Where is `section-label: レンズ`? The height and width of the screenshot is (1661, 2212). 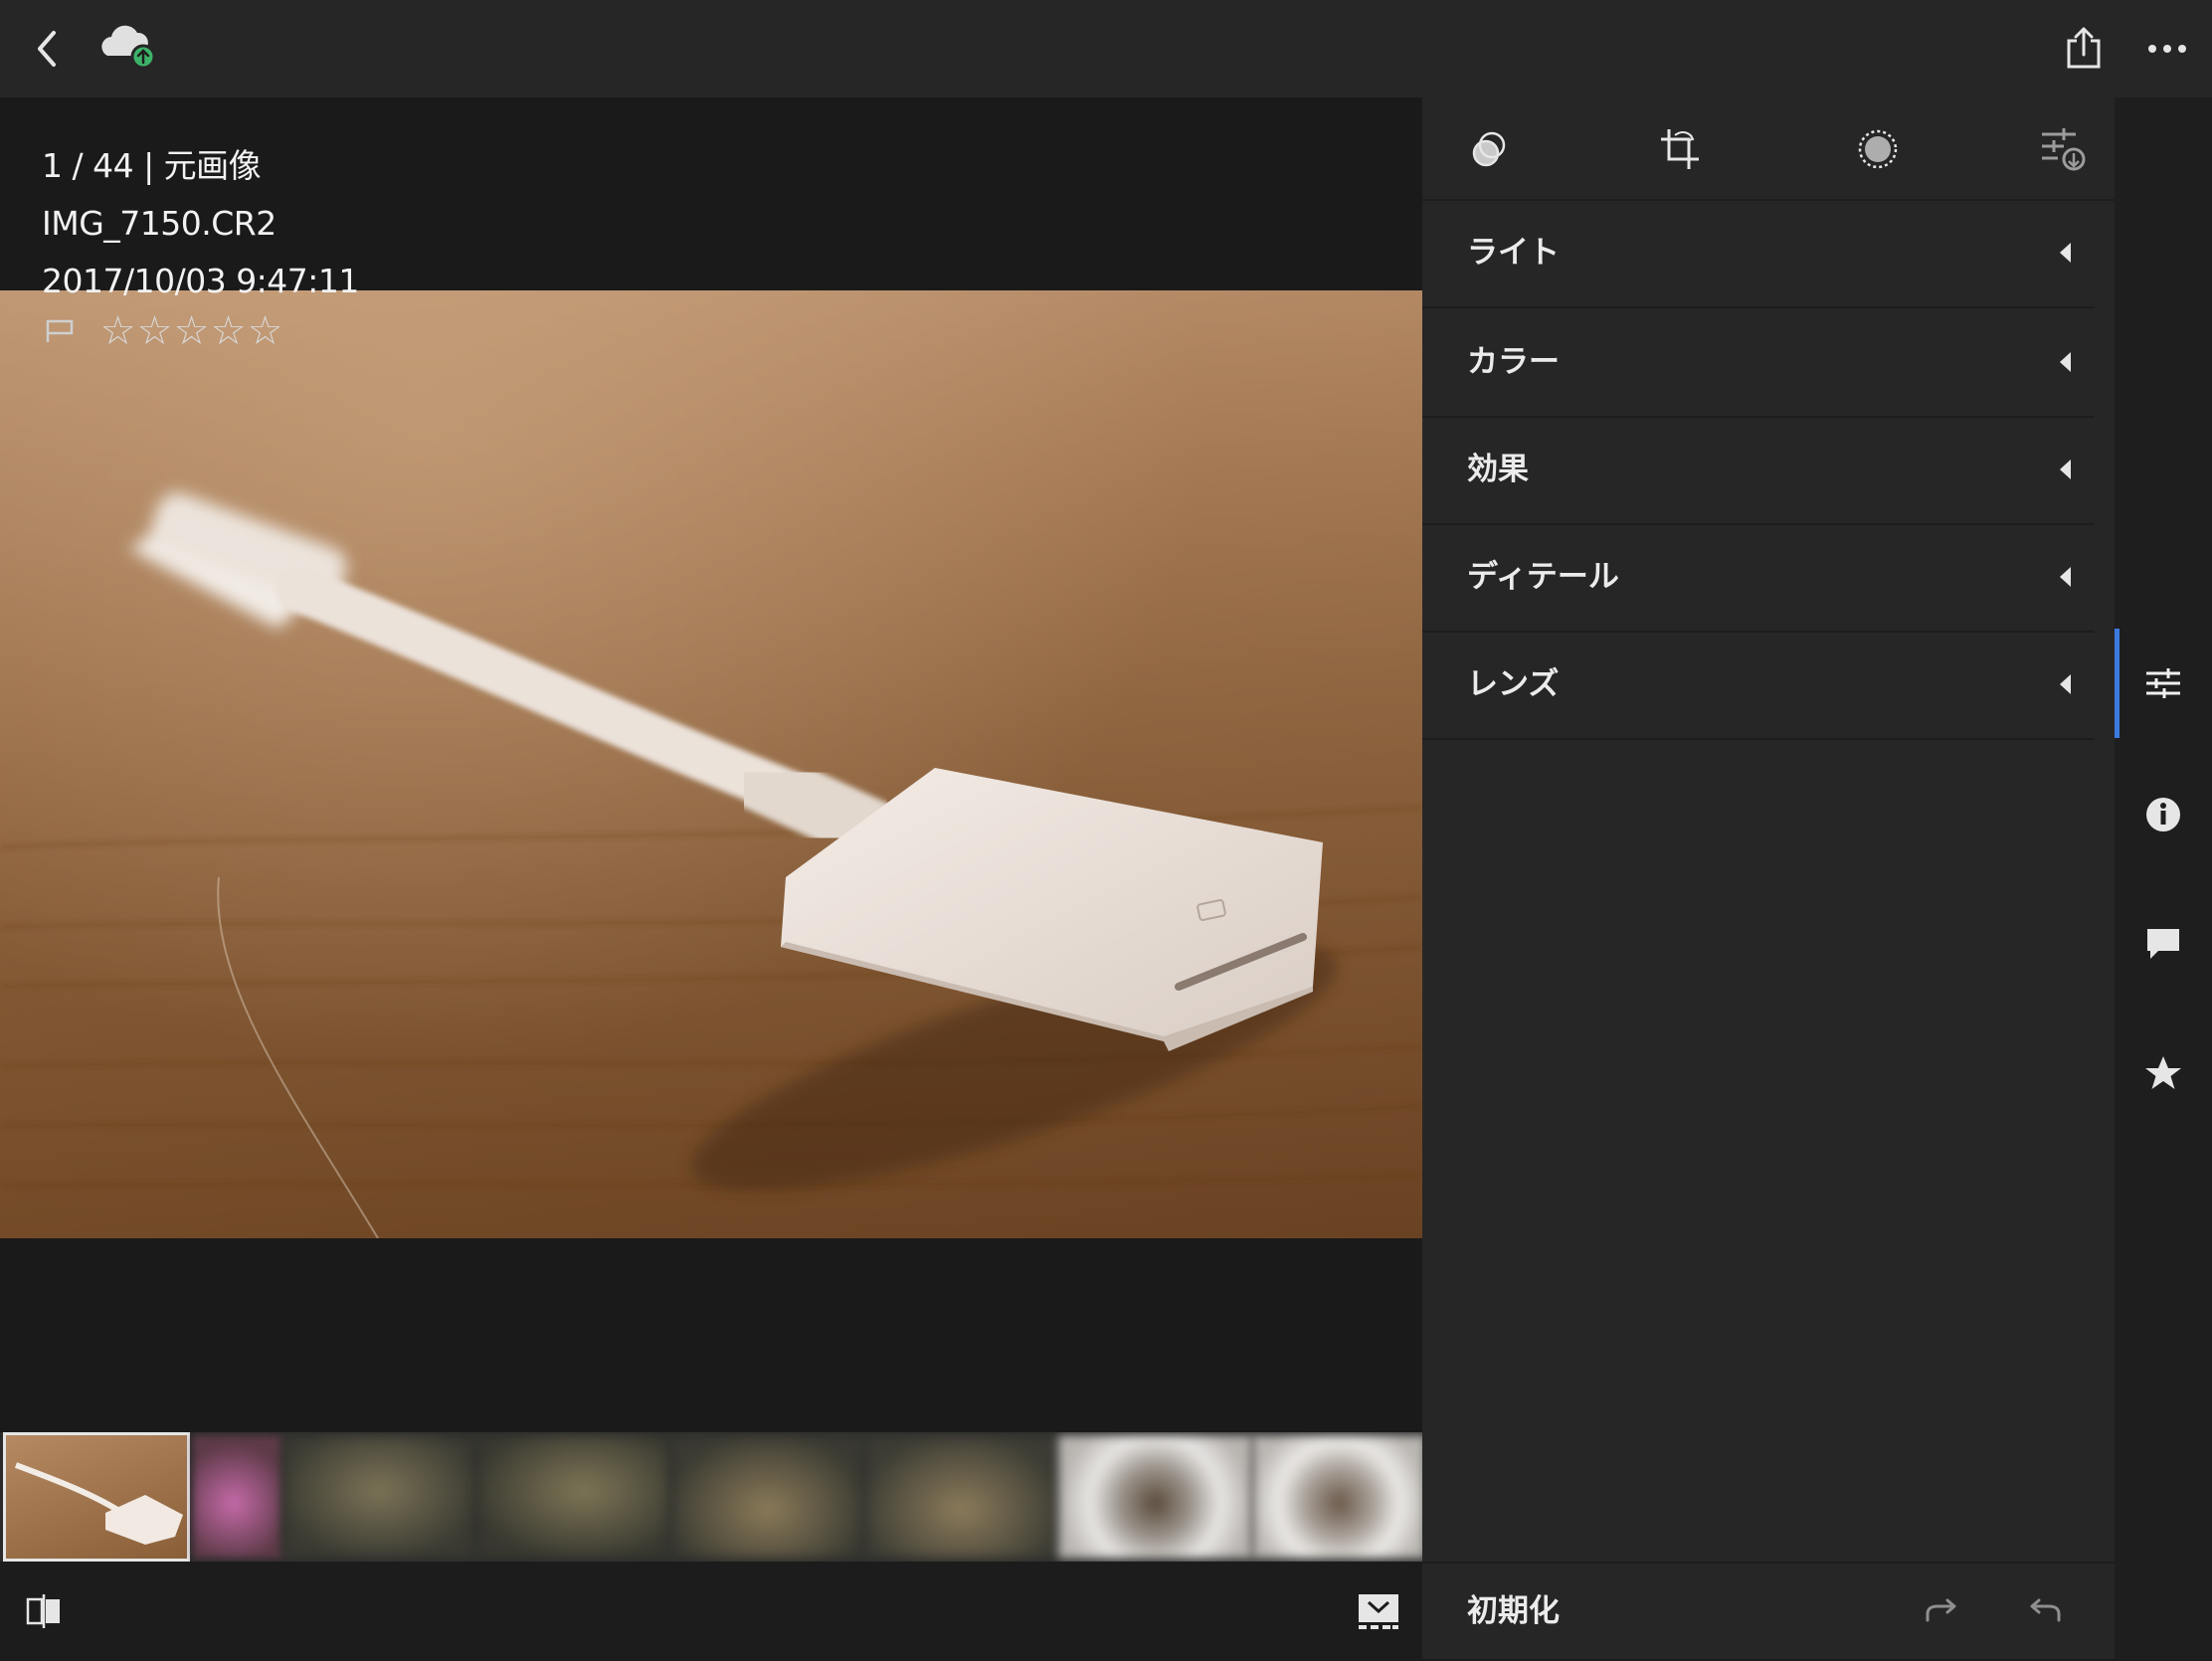 section-label: レンズ is located at coordinates (1513, 684).